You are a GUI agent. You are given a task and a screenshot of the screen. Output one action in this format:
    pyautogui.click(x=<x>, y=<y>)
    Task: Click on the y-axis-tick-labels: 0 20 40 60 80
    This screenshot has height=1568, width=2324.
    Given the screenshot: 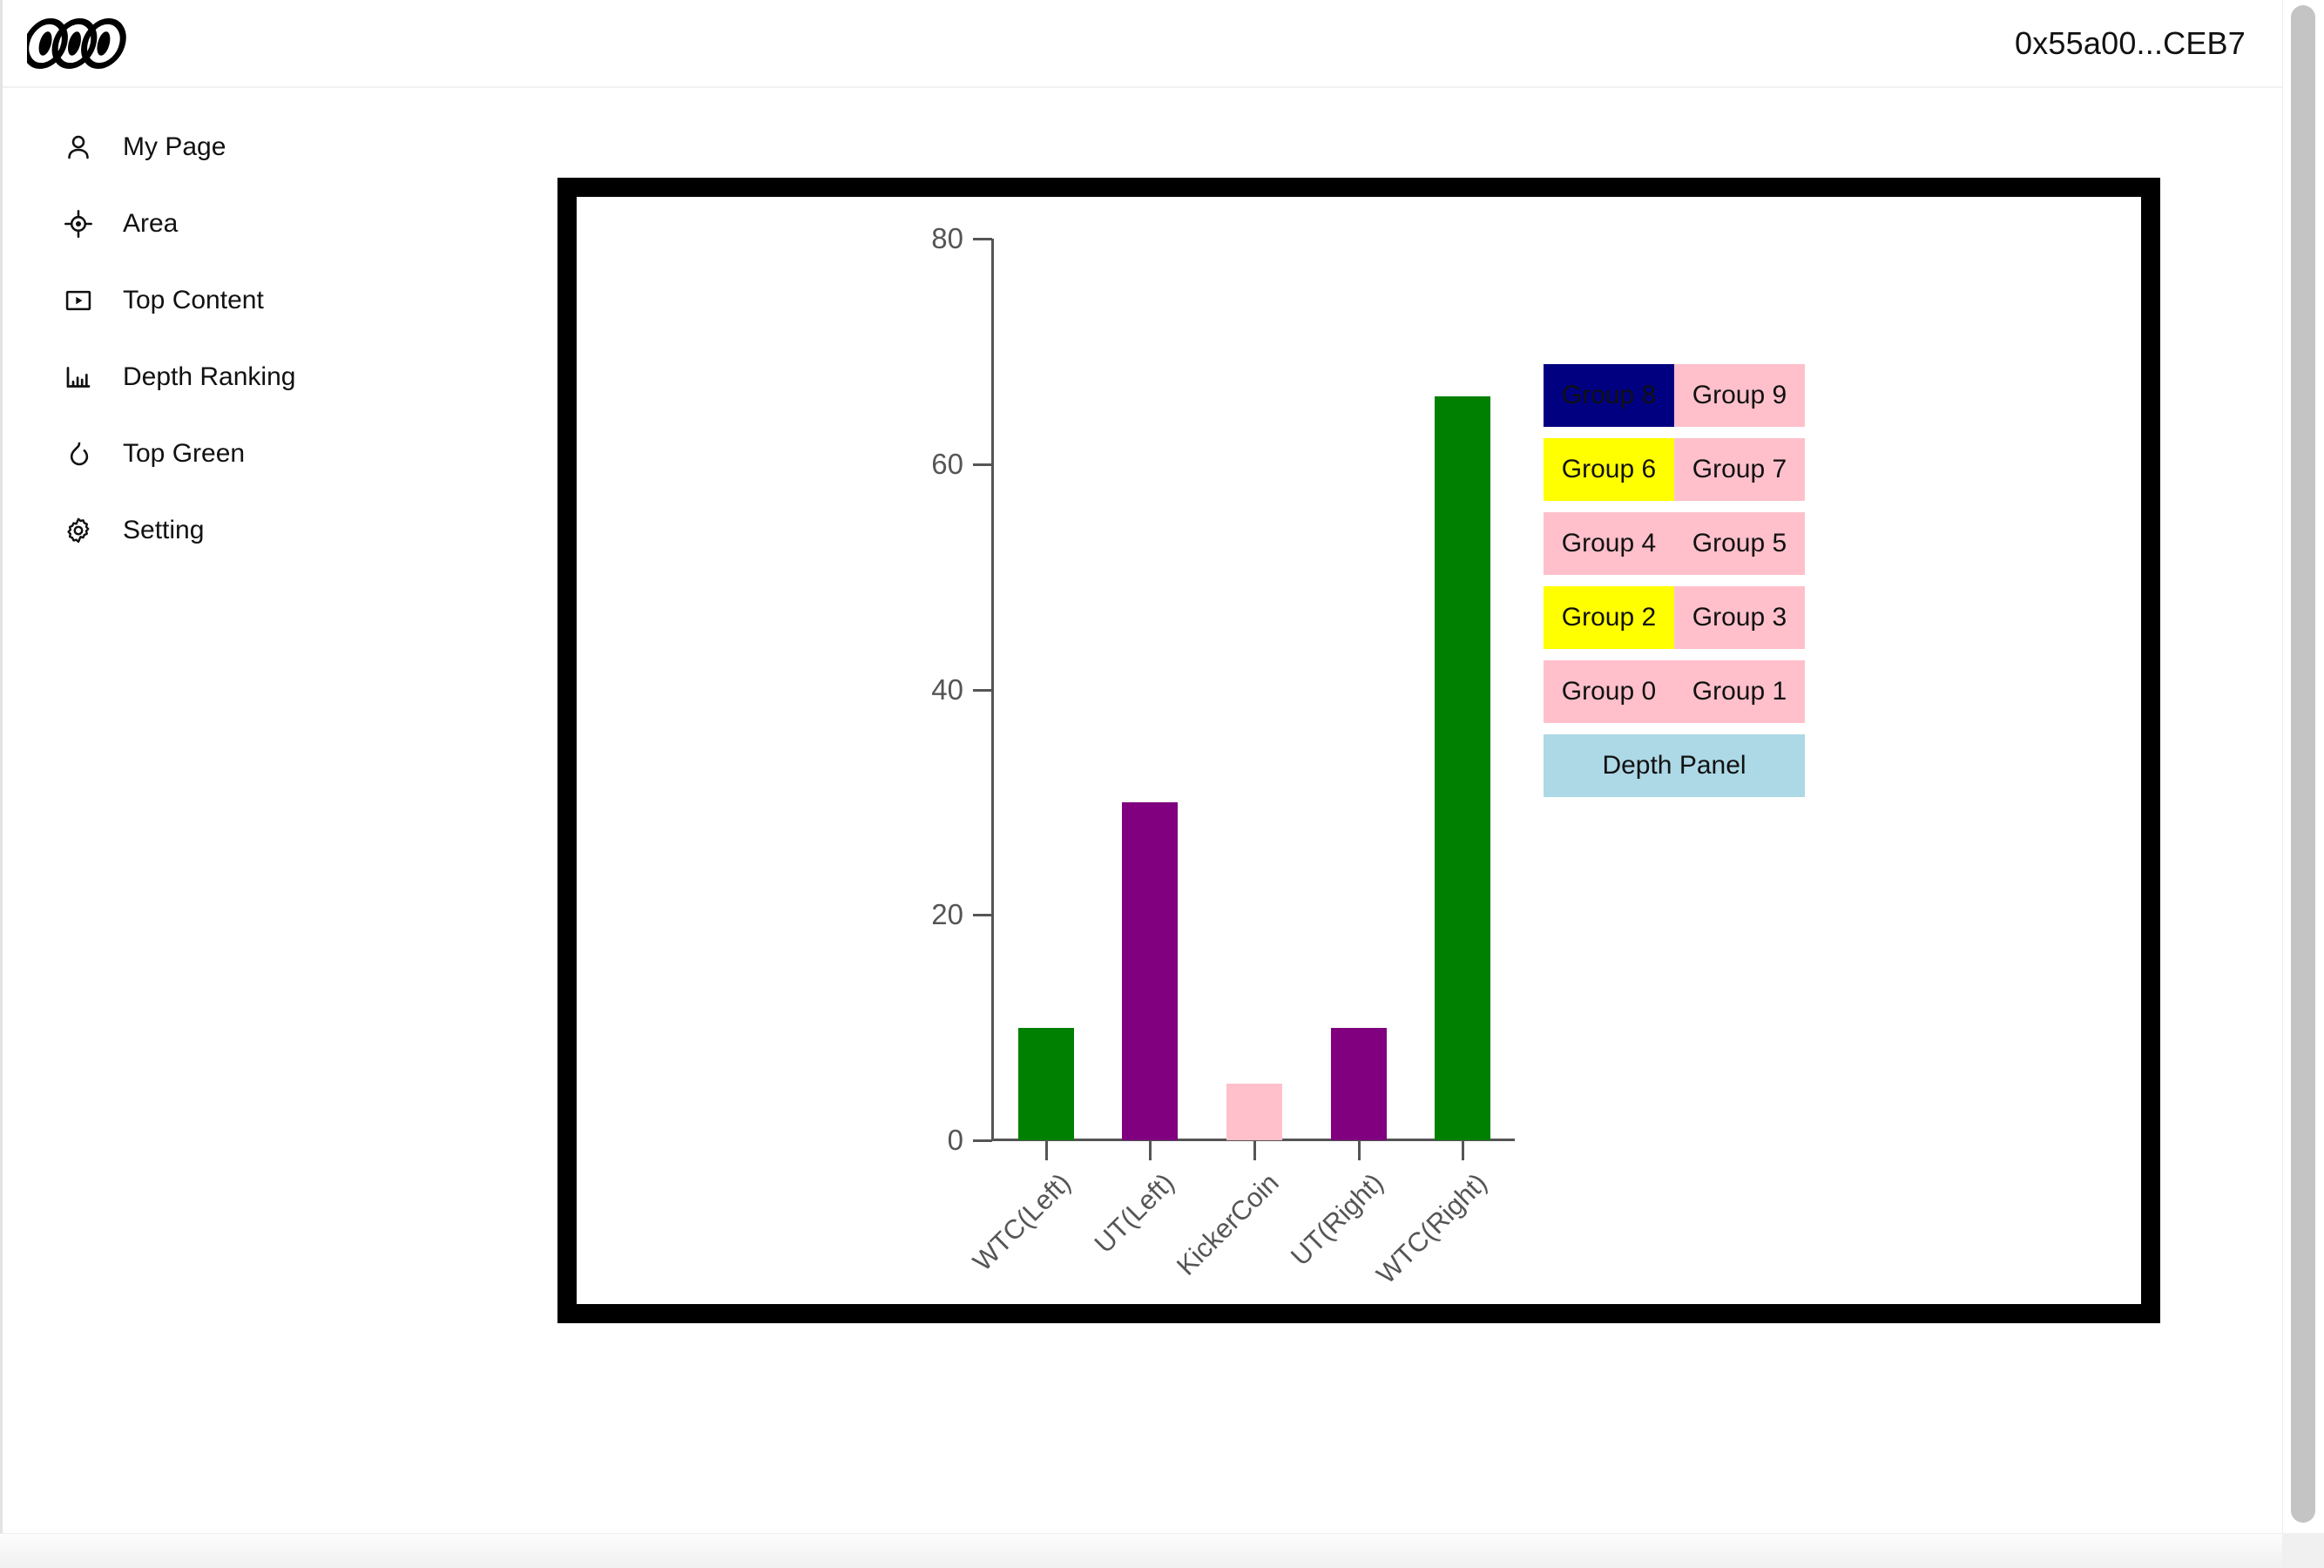 What is the action you would take?
    pyautogui.click(x=784, y=751)
    